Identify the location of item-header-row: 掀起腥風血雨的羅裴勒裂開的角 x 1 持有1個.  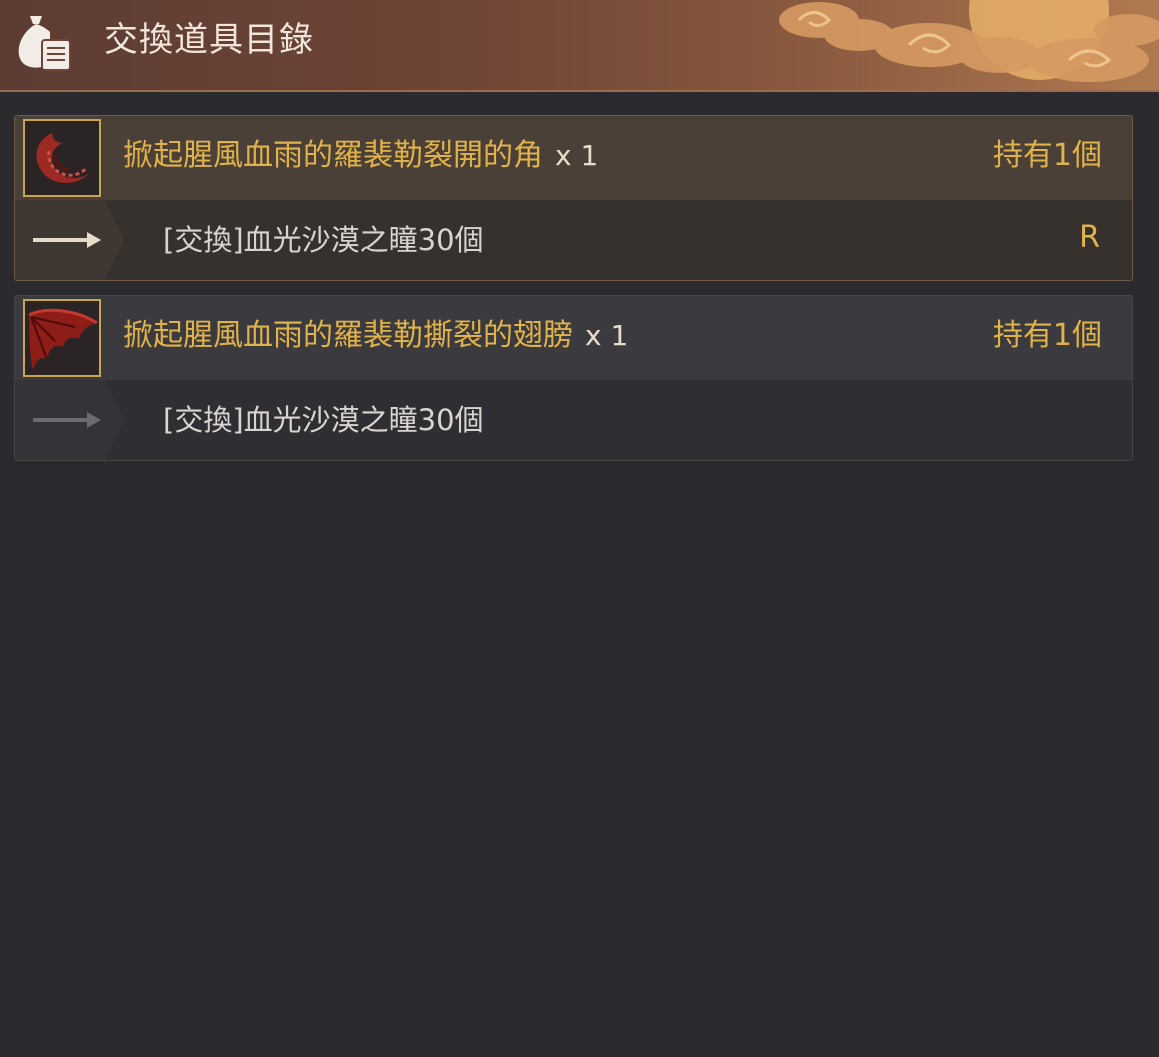
(573, 158).